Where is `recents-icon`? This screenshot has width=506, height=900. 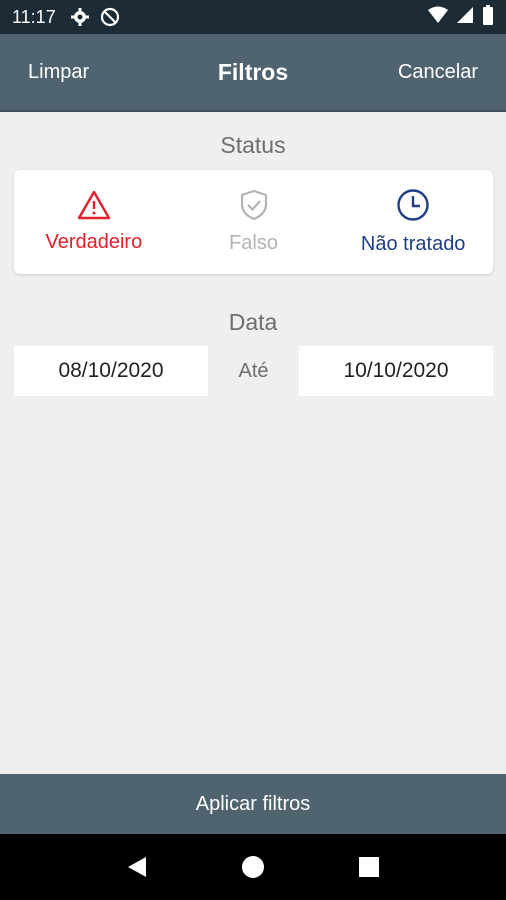
recents-icon is located at coordinates (369, 867).